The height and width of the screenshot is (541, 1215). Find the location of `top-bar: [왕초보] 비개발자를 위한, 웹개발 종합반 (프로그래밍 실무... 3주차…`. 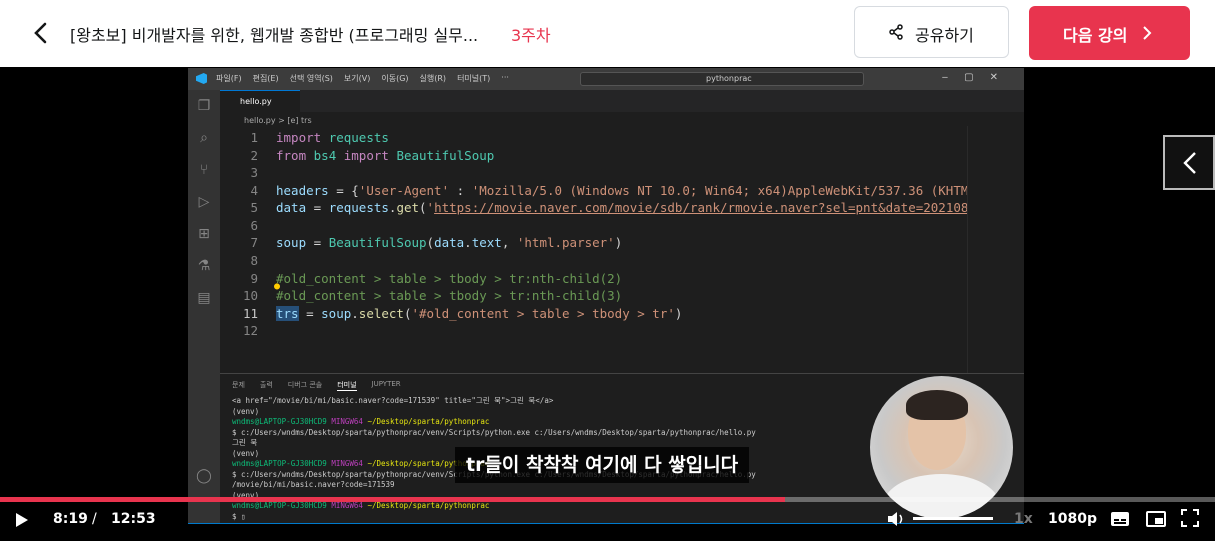

top-bar: [왕초보] 비개발자를 위한, 웹개발 종합반 (프로그래밍 실무... 3주차… is located at coordinates (607, 33).